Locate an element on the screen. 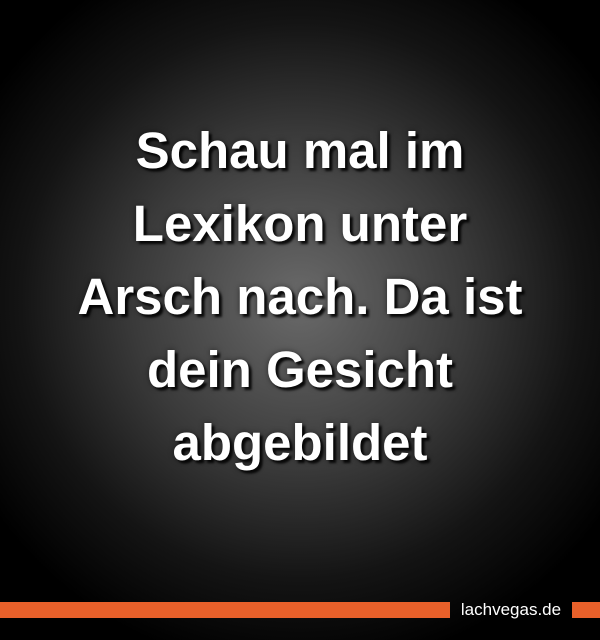 Image resolution: width=600 pixels, height=640 pixels. quote-line: Lexikon unter is located at coordinates (300, 223).